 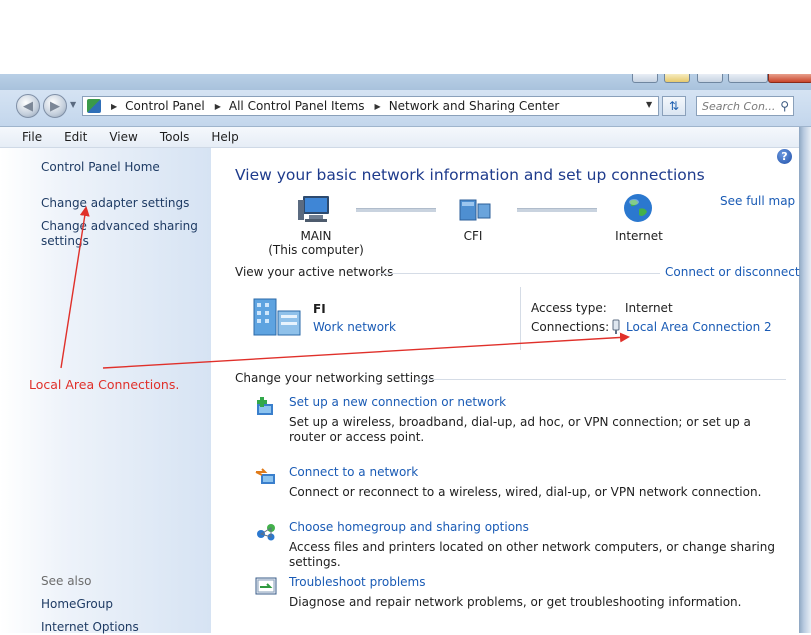 I want to click on annotation-arrow-up, so click(x=75, y=287).